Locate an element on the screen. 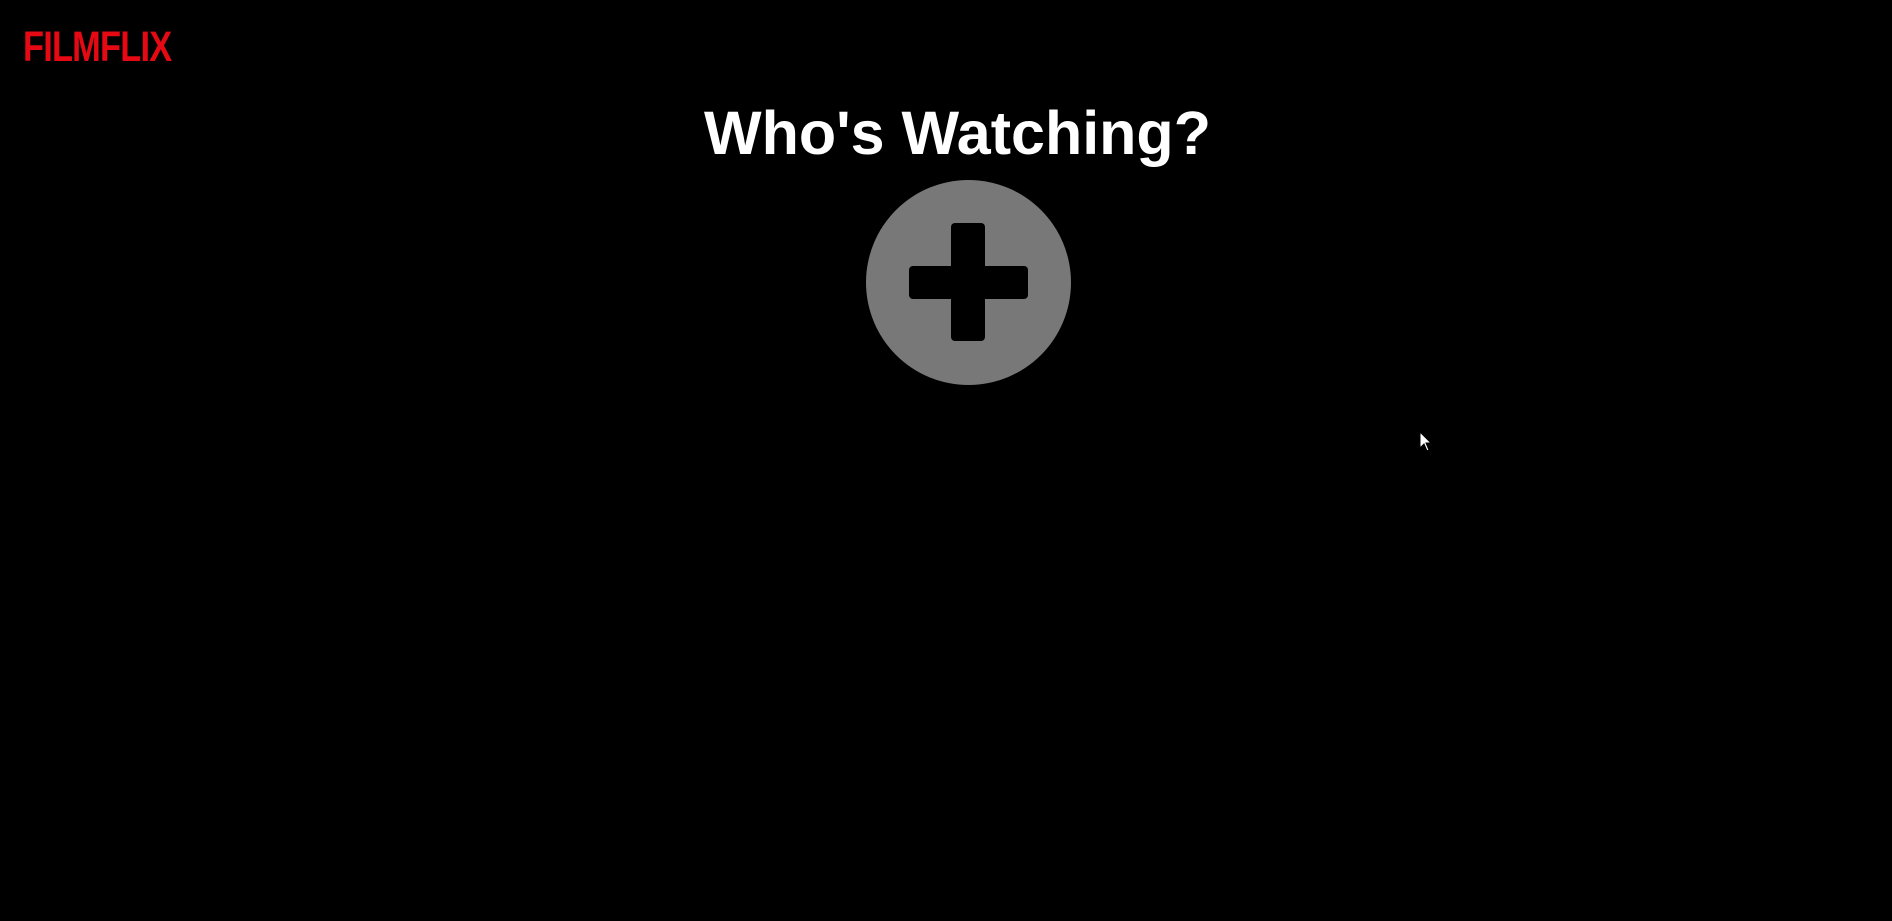 The height and width of the screenshot is (921, 1892). filmflix-logo: FILMFLIX is located at coordinates (97, 47).